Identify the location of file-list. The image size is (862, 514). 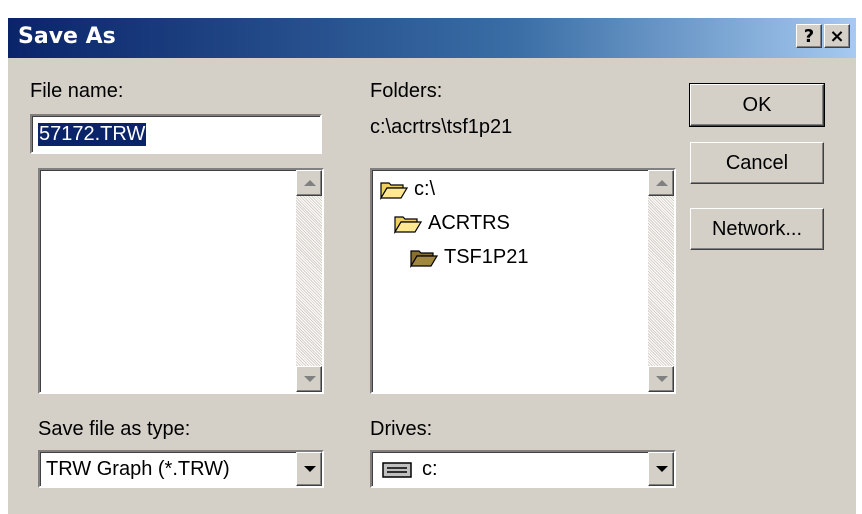
(181, 281).